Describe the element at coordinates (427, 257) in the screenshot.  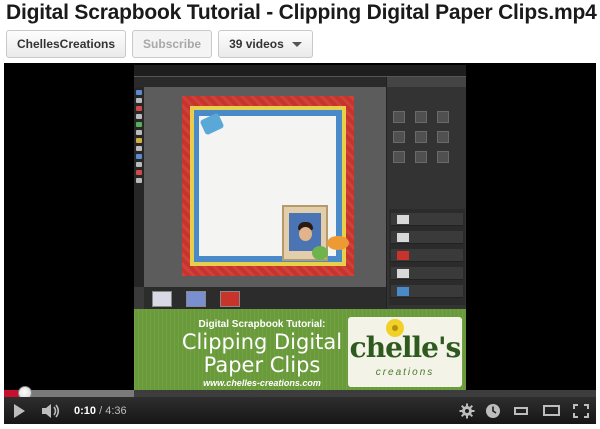
I see `ps-layers-panel` at that location.